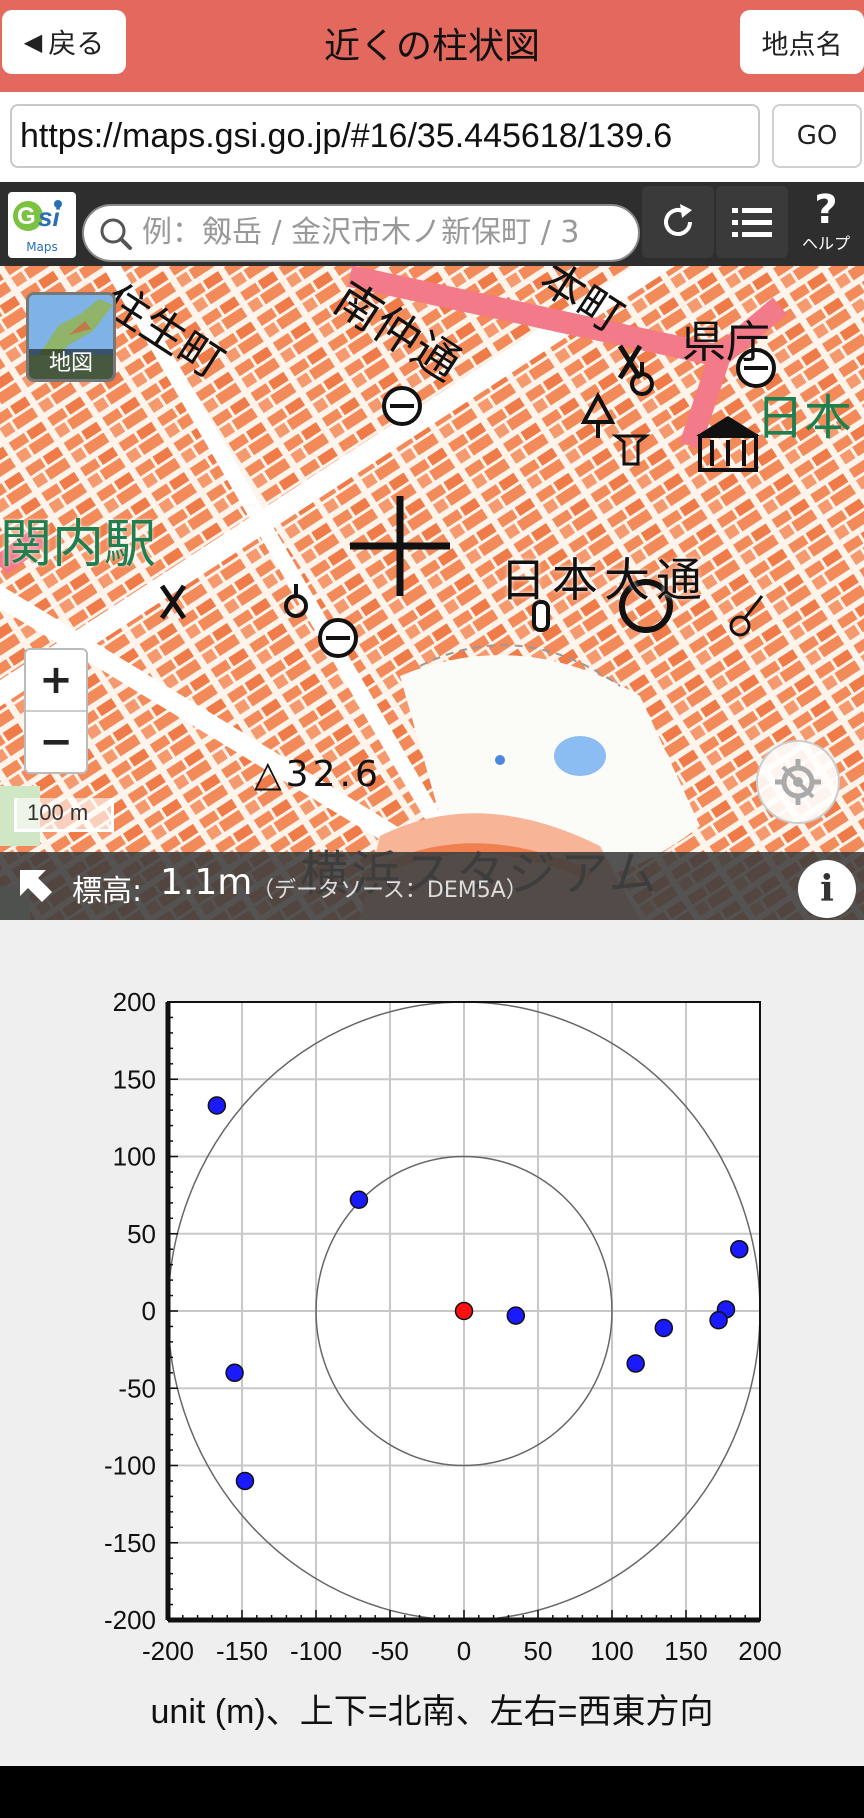 Image resolution: width=864 pixels, height=1818 pixels. Describe the element at coordinates (33, 42) in the screenshot. I see `back-triangle-icon: ◀` at that location.